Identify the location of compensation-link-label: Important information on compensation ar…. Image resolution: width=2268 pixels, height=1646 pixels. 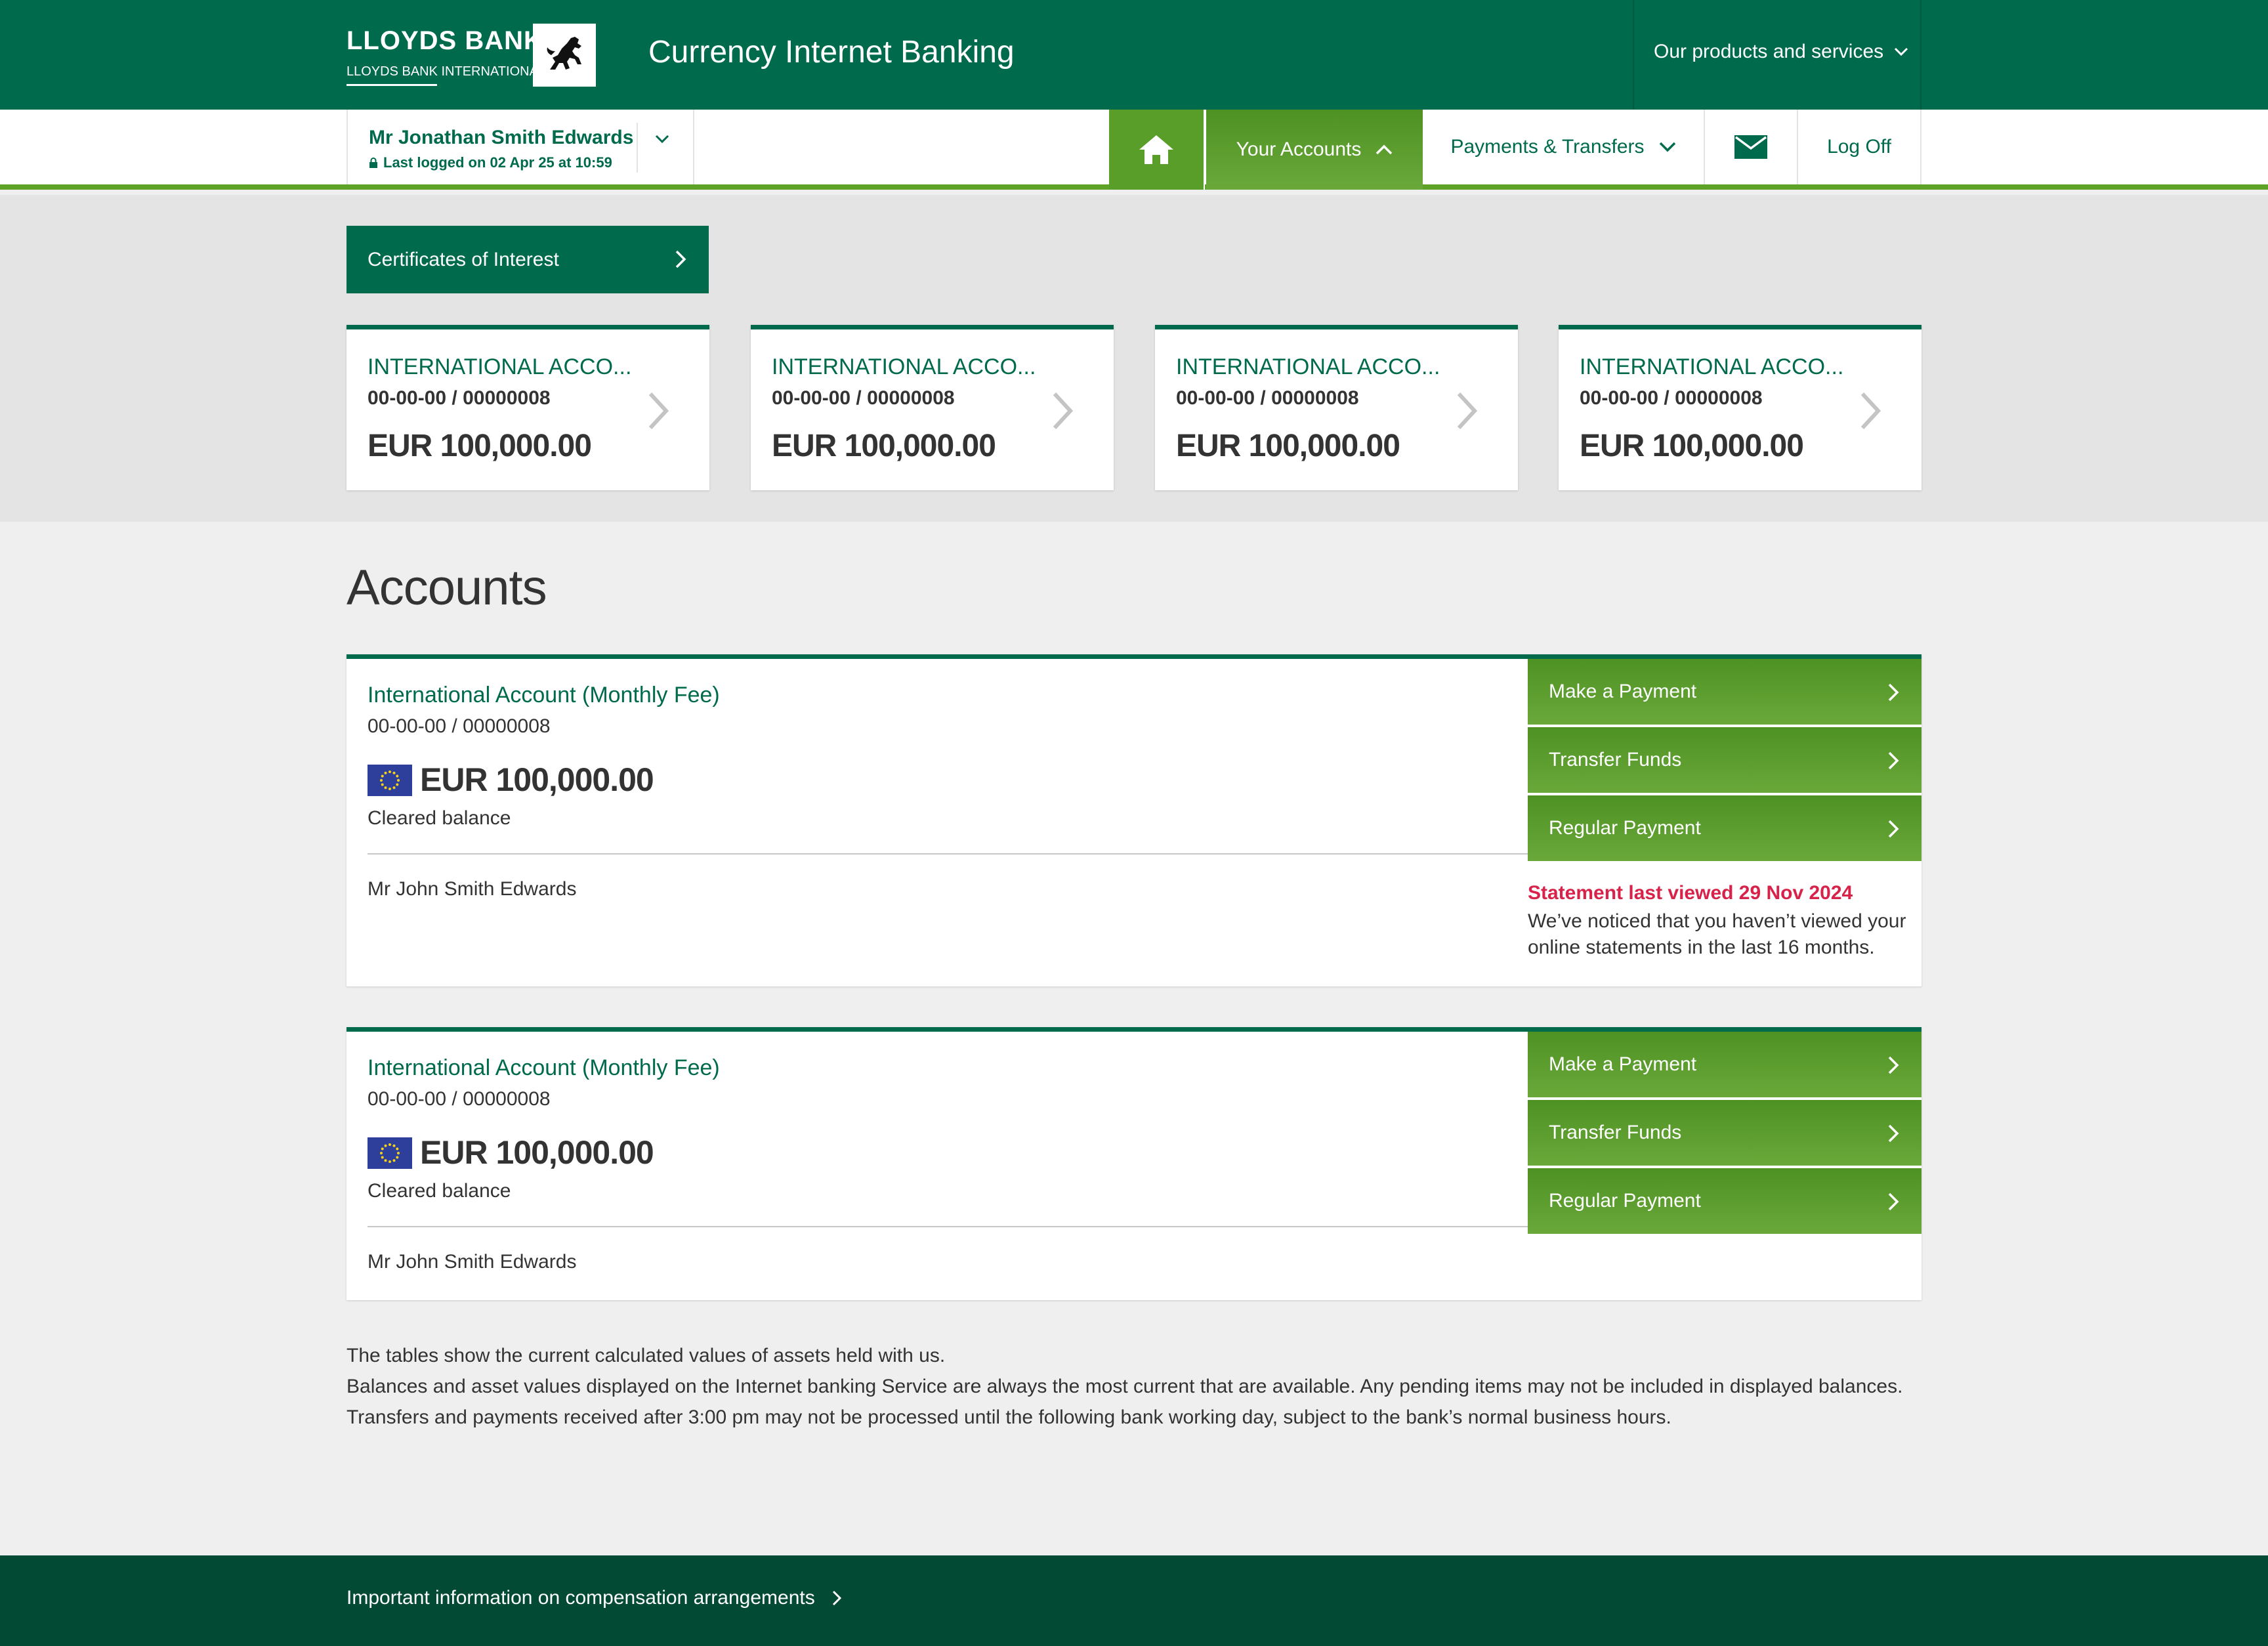
(580, 1598).